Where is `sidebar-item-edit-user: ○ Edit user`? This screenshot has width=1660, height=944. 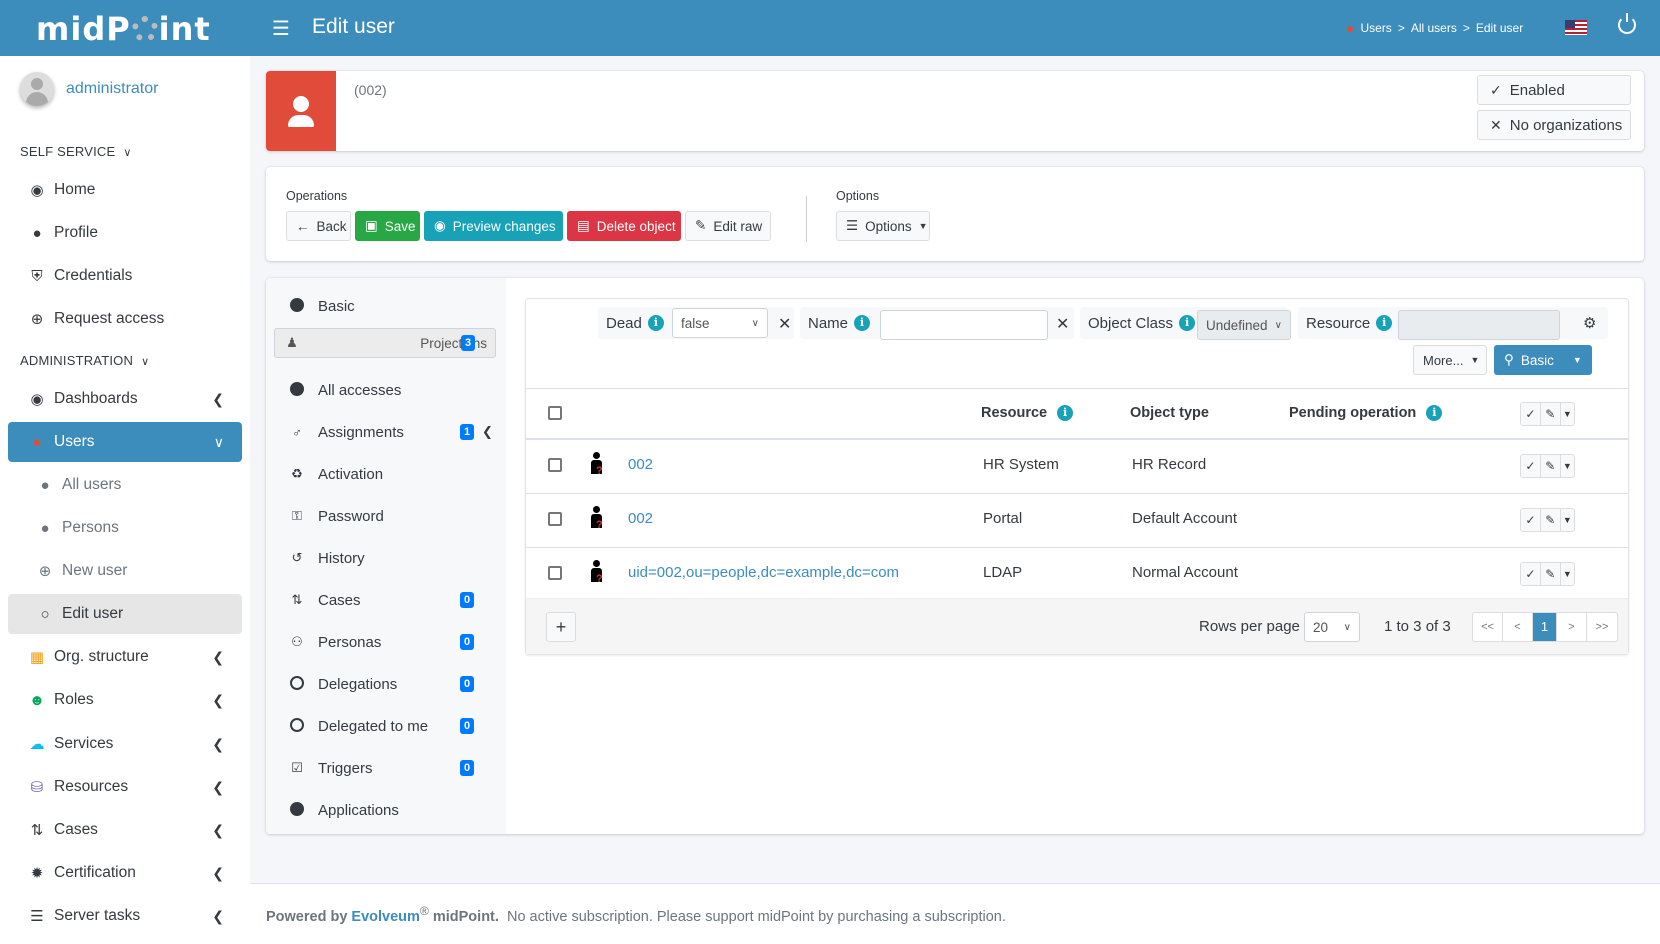
sidebar-item-edit-user: ○ Edit user is located at coordinates (125, 614).